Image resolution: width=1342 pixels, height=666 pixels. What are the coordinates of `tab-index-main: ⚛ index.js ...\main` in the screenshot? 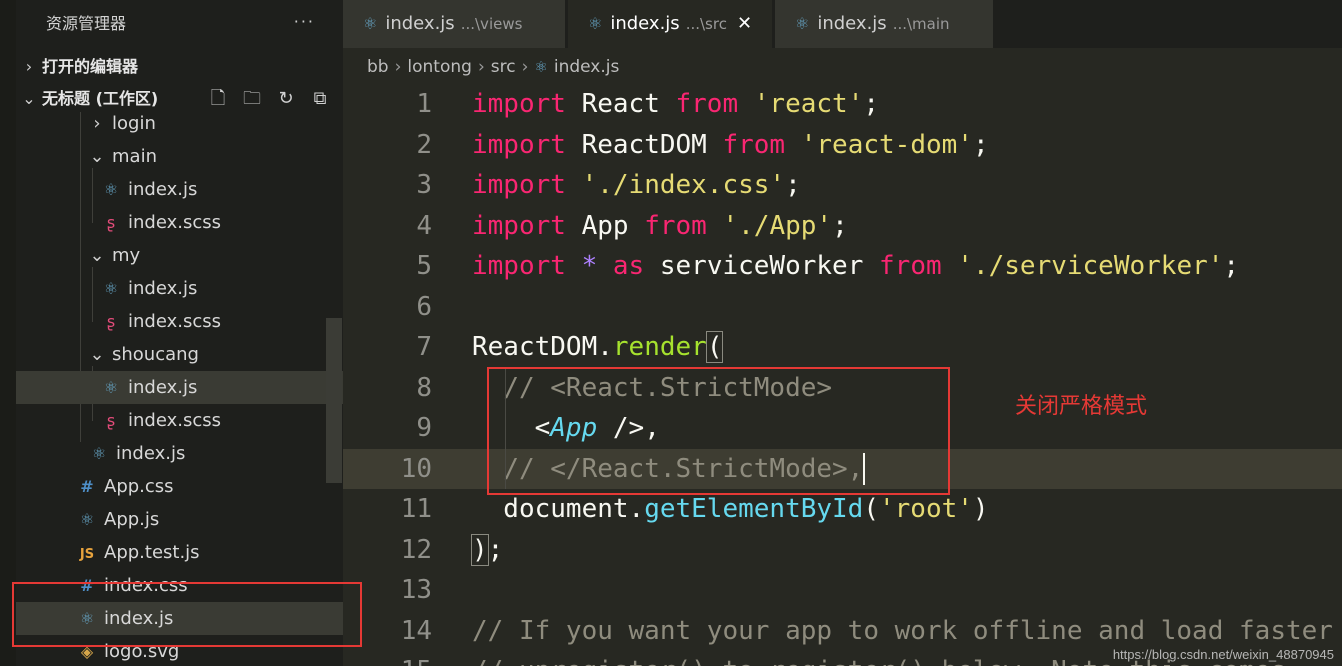 It's located at (884, 24).